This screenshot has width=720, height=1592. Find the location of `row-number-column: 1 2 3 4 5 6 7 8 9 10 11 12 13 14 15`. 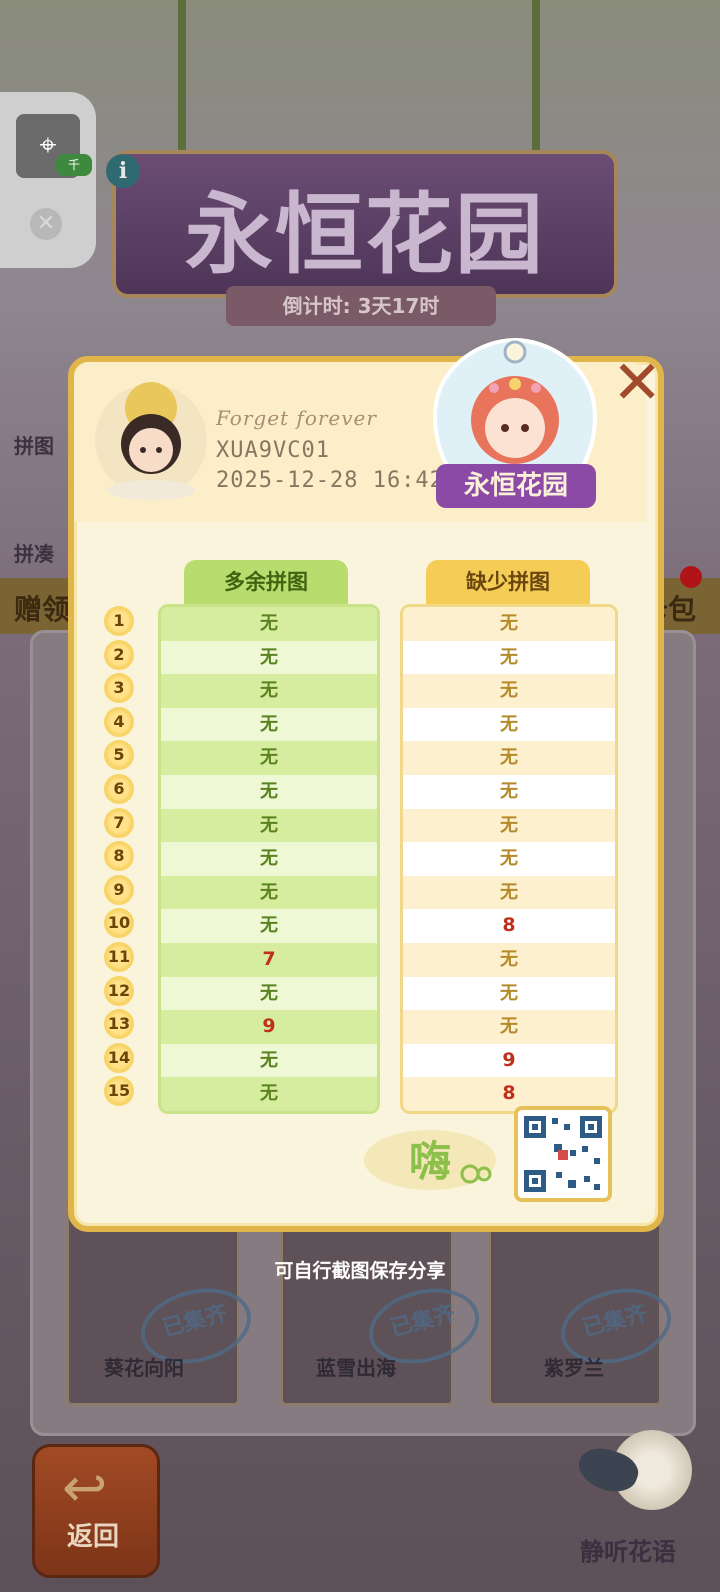

row-number-column: 1 2 3 4 5 6 7 8 9 10 11 12 13 14 15 is located at coordinates (121, 858).